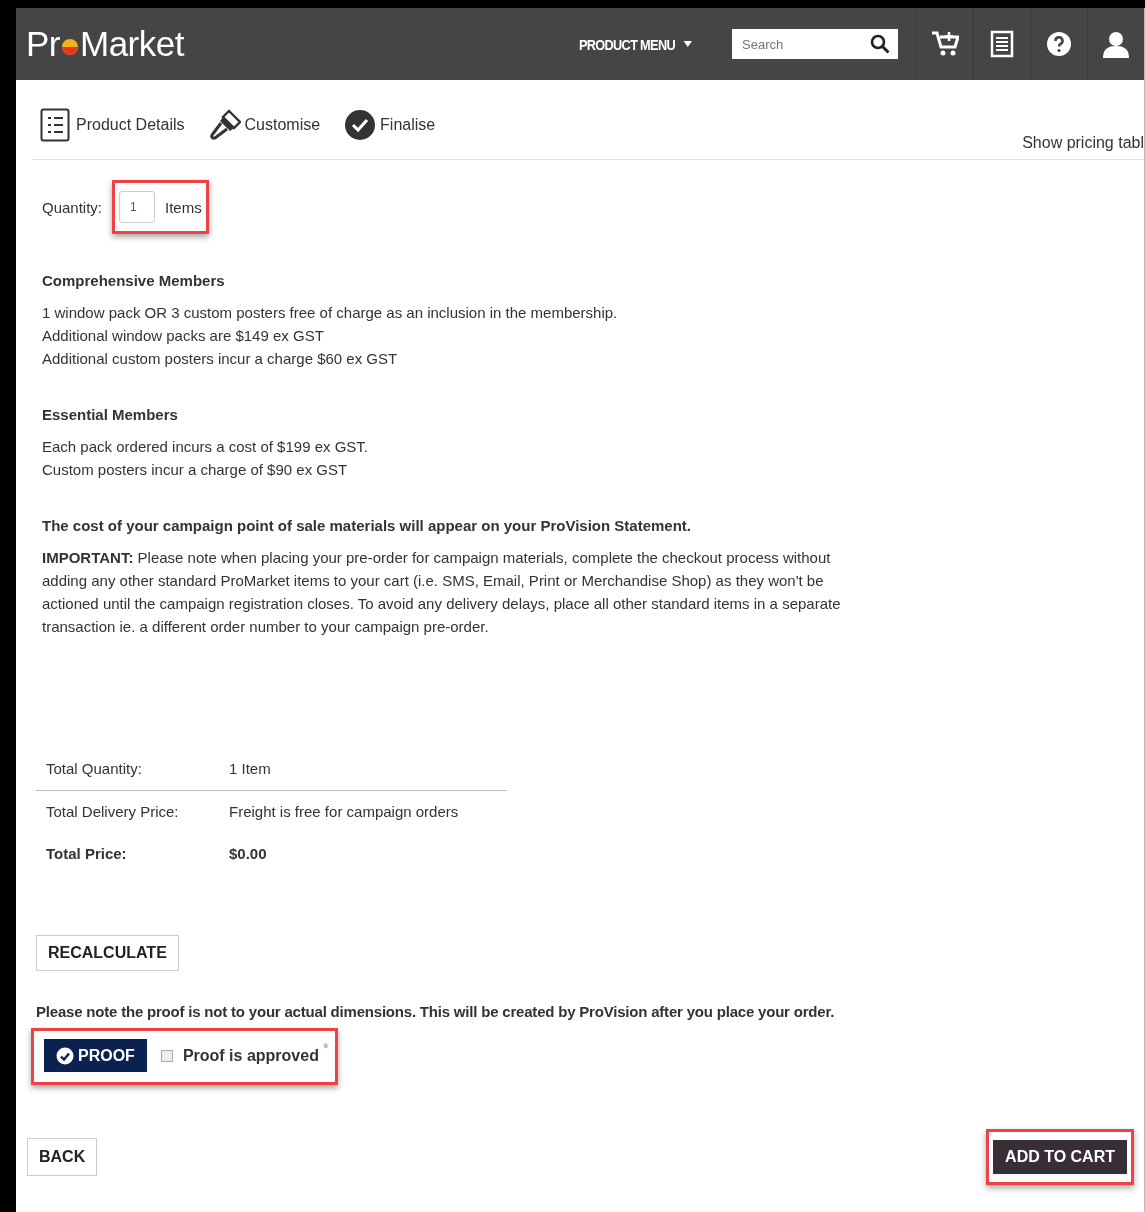  I want to click on checkbox-label: Proof is approved, so click(250, 1055).